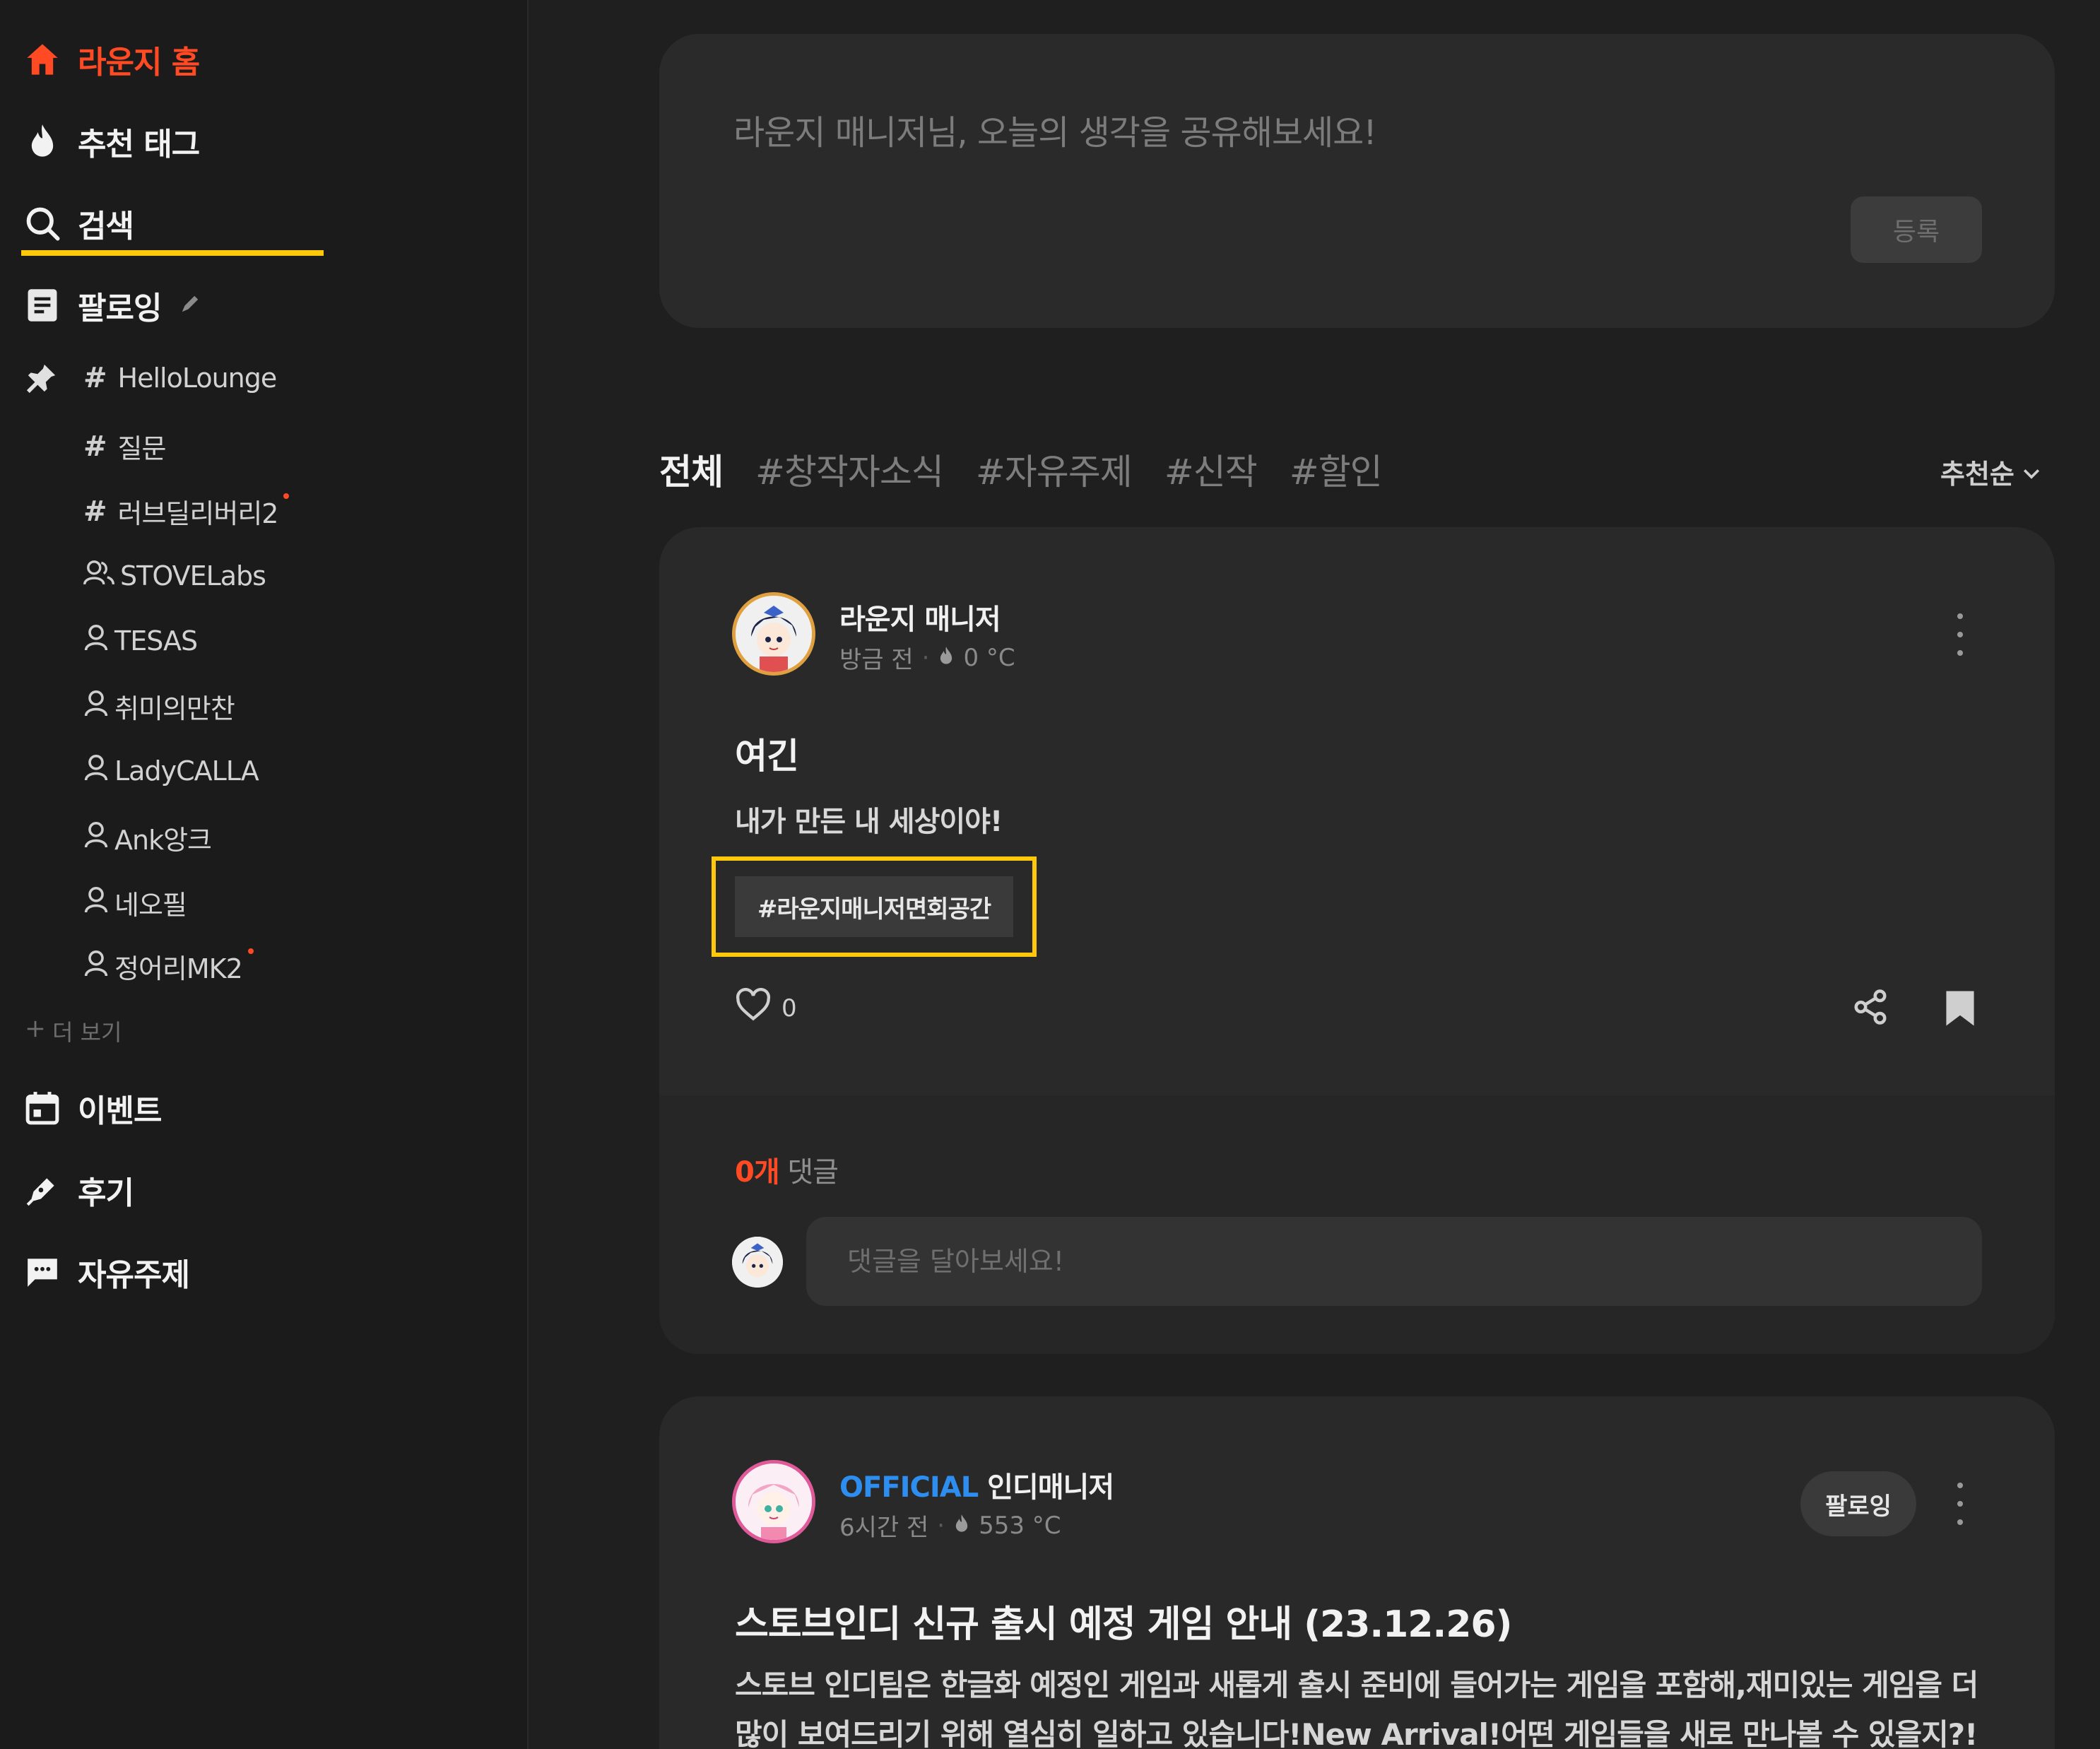 Image resolution: width=2100 pixels, height=1749 pixels. What do you see at coordinates (139, 63) in the screenshot?
I see `nav-label: 라운지 홈` at bounding box center [139, 63].